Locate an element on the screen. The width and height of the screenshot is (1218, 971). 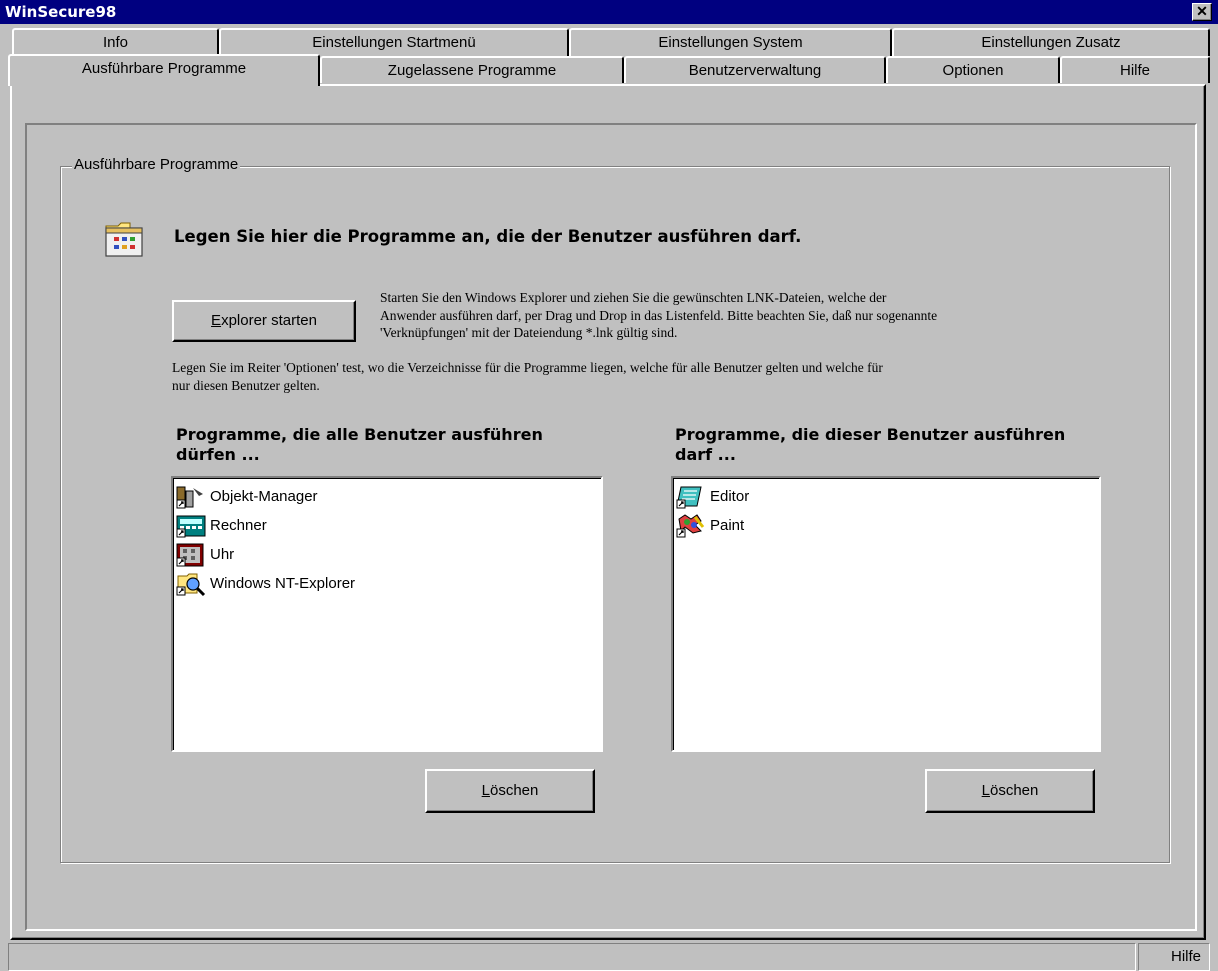
list-item: Windows NT-Explorer is located at coordinates (388, 583).